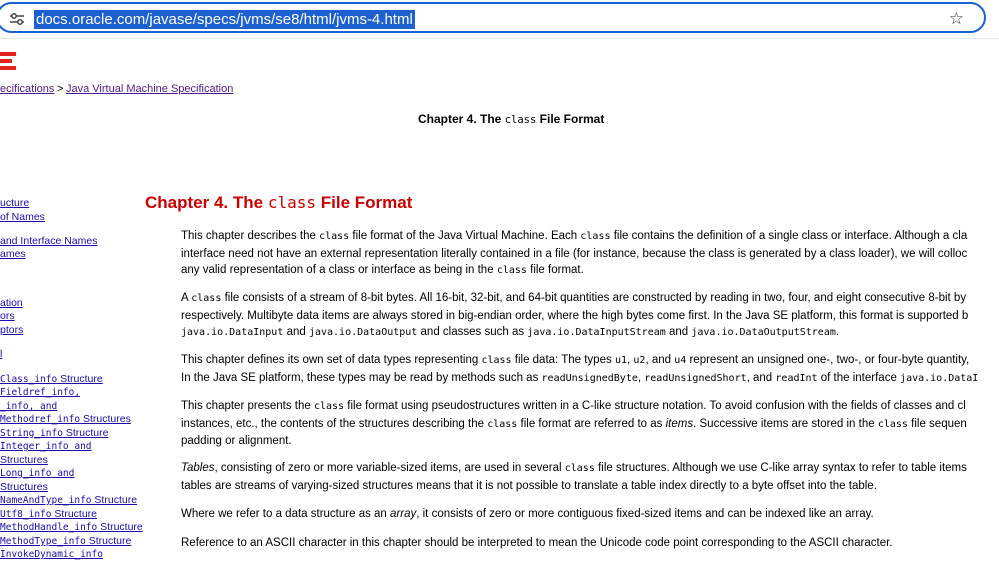  I want to click on oracle-logo-icon, so click(8, 61).